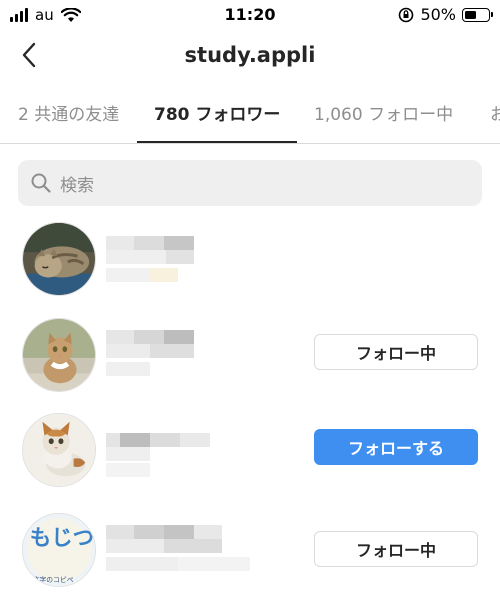  I want to click on tab-mutual-friends: 2 共通の友達, so click(68, 116).